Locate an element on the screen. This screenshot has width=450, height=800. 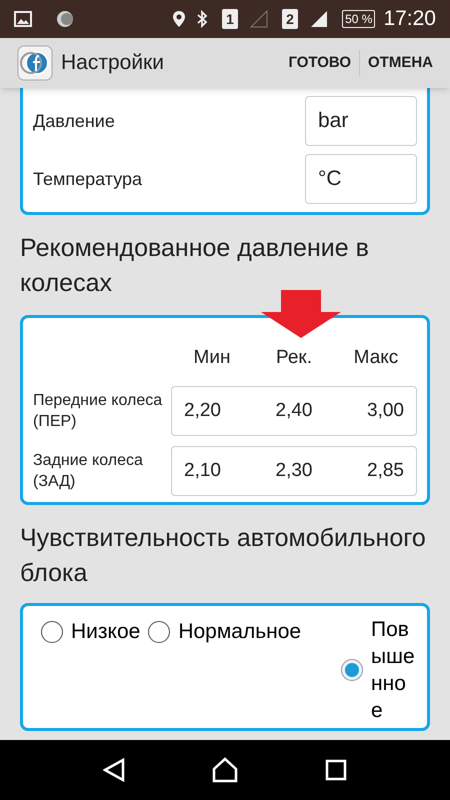
pressure-value: 2,40 is located at coordinates (294, 410).